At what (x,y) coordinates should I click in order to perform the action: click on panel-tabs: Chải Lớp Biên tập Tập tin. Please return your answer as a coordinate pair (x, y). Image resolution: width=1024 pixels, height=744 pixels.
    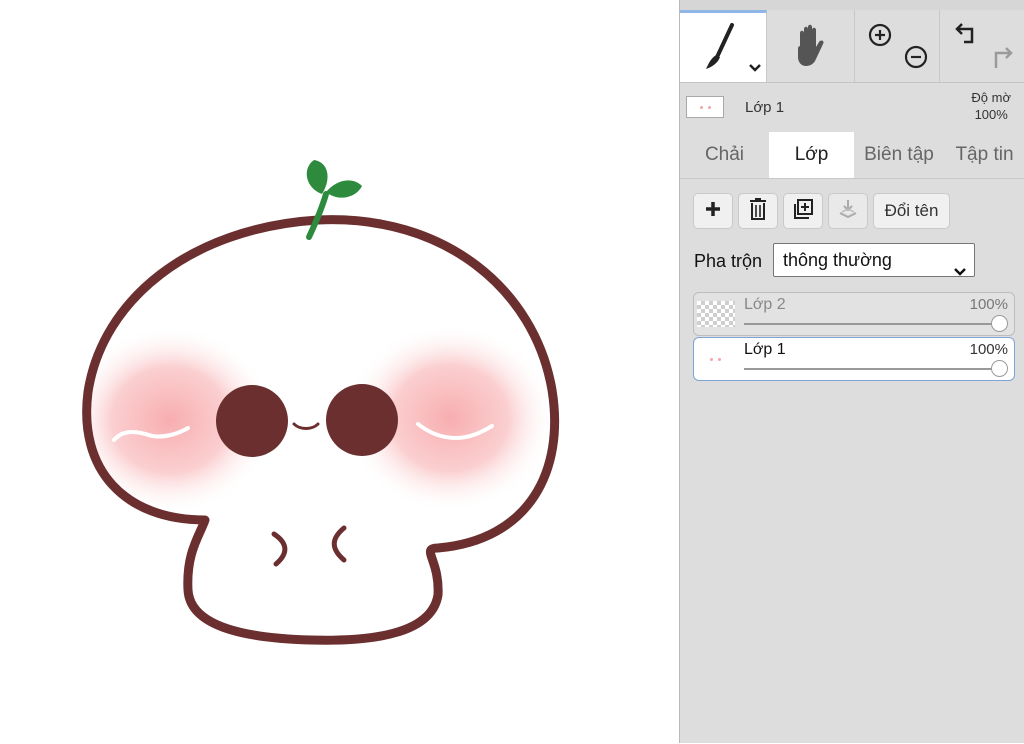
    Looking at the image, I should click on (852, 155).